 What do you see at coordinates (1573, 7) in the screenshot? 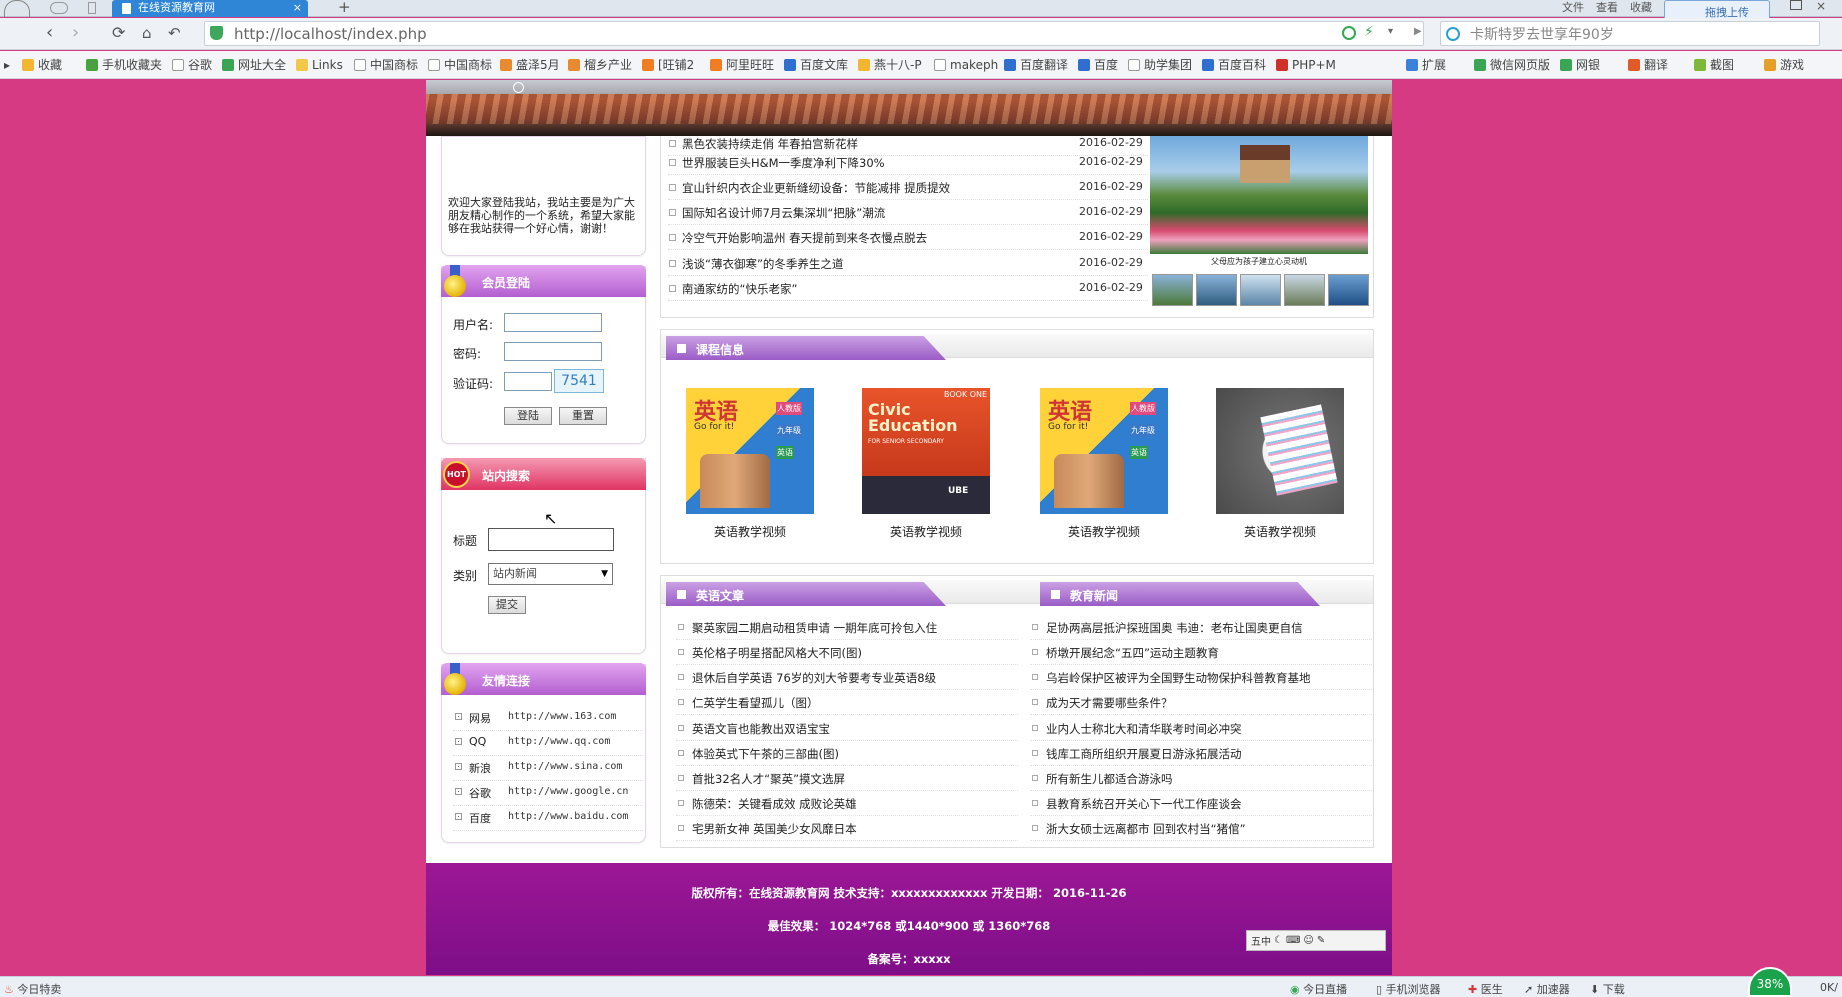
I see `menu-file: 文件` at bounding box center [1573, 7].